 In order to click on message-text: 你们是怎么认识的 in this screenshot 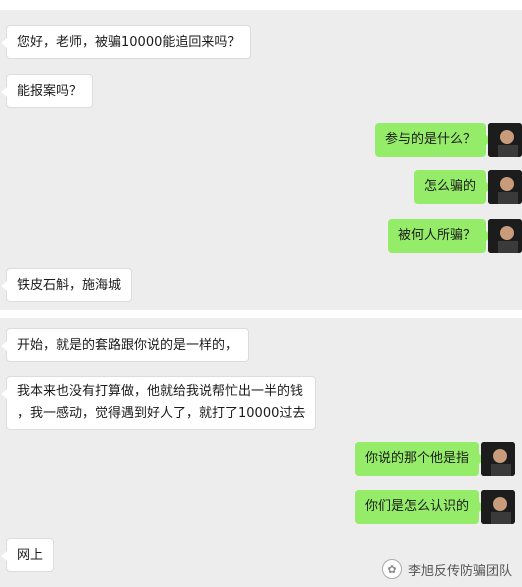, I will do `click(416, 506)`.